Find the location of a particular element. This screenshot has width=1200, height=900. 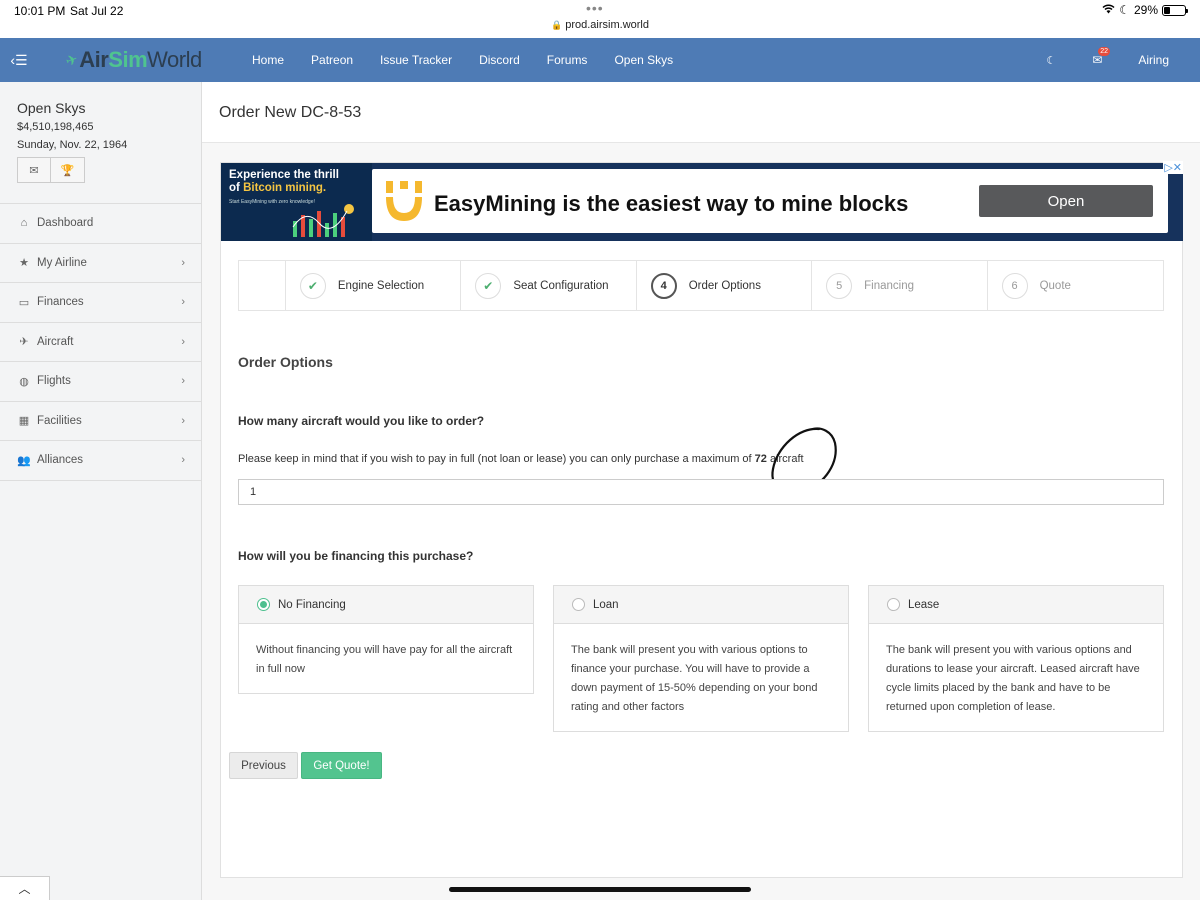

sidebar-item-label: Finances is located at coordinates (60, 302).